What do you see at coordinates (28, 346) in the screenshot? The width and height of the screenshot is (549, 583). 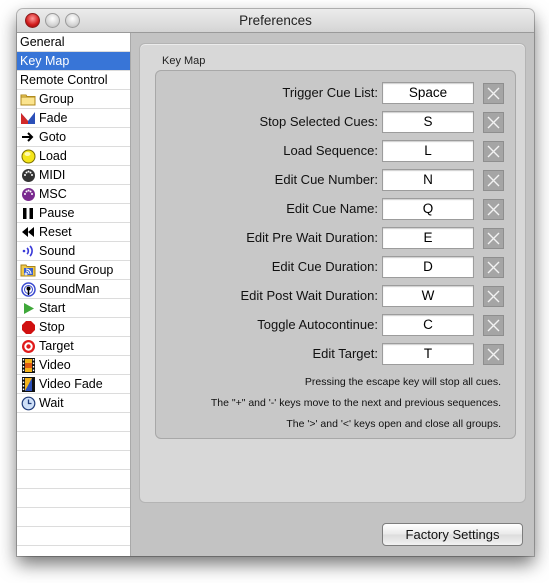 I see `target-icon` at bounding box center [28, 346].